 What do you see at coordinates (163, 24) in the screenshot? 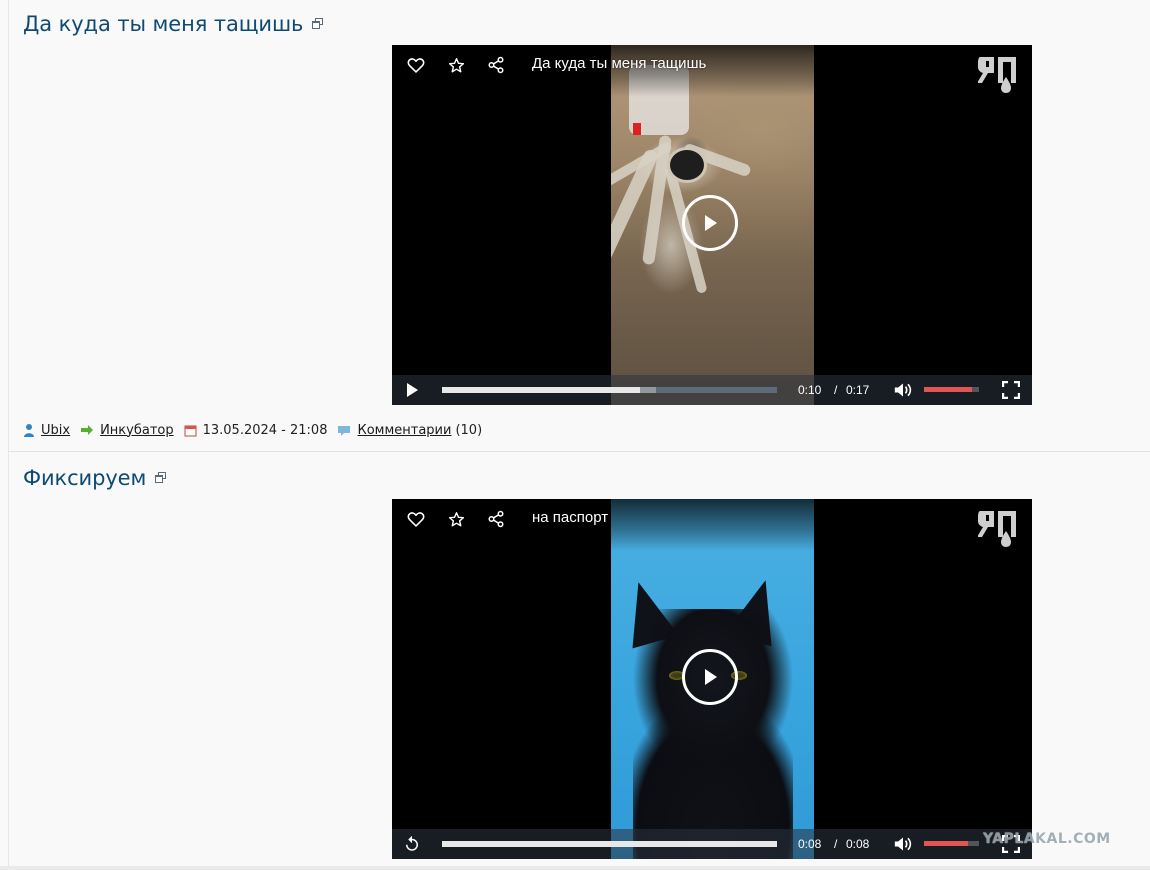
I see `post-title-text: Да куда ты меня тащишь` at bounding box center [163, 24].